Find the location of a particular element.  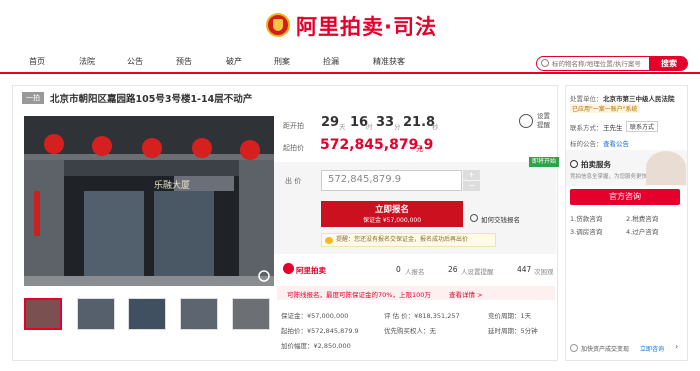

nav-item-notice: 公告 is located at coordinates (135, 61).